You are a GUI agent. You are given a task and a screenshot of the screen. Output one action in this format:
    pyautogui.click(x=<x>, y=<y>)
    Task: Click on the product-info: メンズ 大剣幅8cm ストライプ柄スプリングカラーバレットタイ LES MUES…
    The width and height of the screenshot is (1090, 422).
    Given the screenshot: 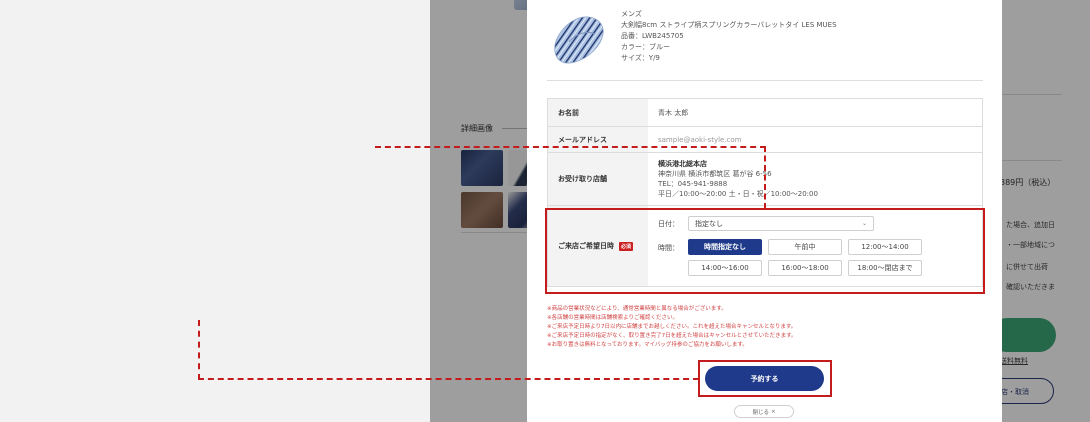 What is the action you would take?
    pyautogui.click(x=729, y=36)
    